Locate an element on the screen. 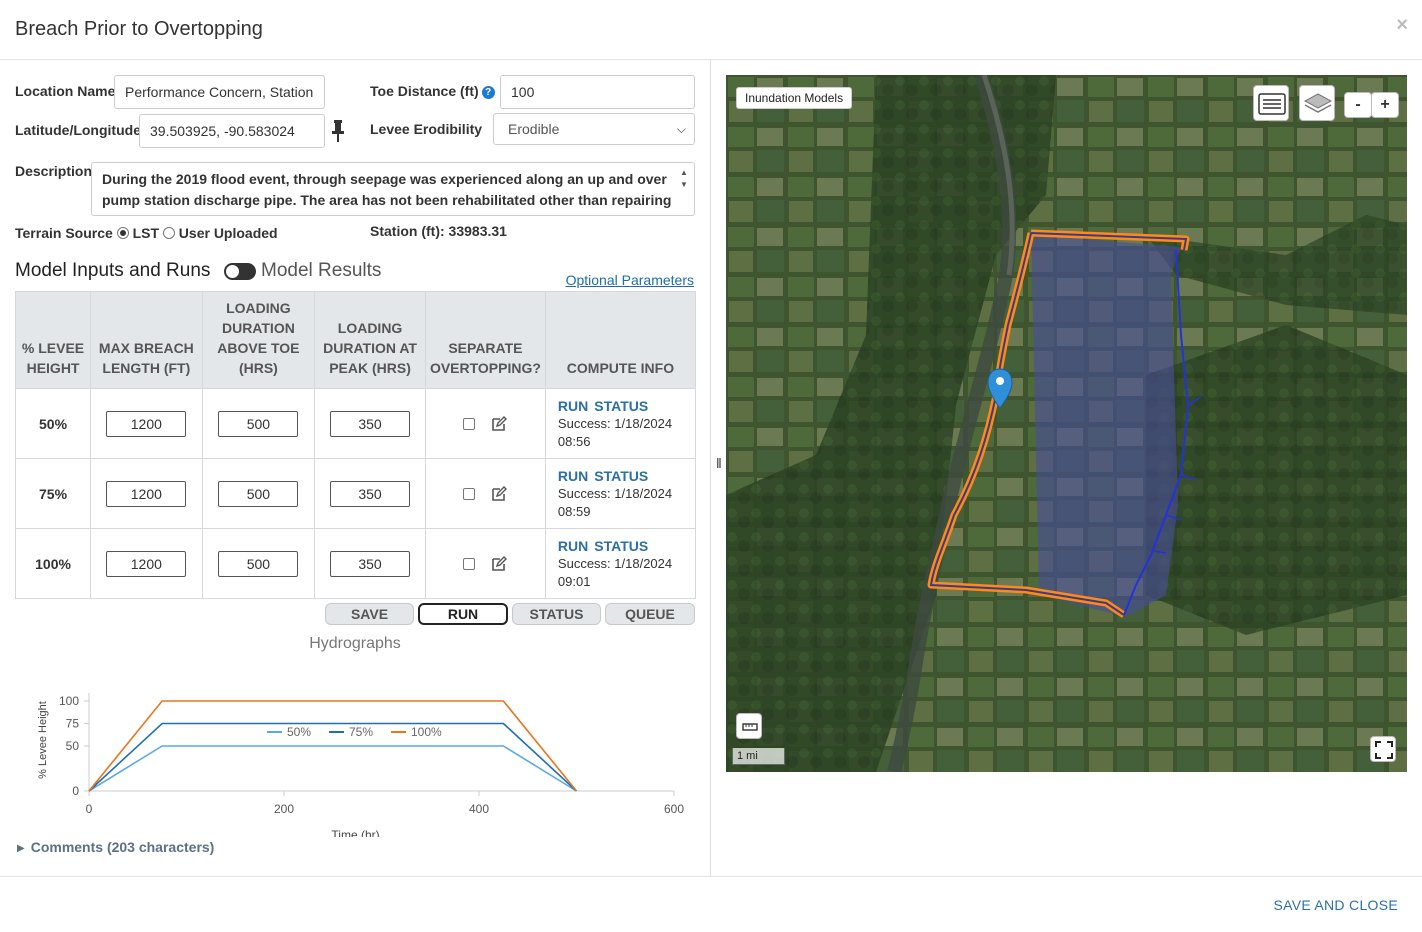 The image size is (1422, 932). measure-icon is located at coordinates (749, 726).